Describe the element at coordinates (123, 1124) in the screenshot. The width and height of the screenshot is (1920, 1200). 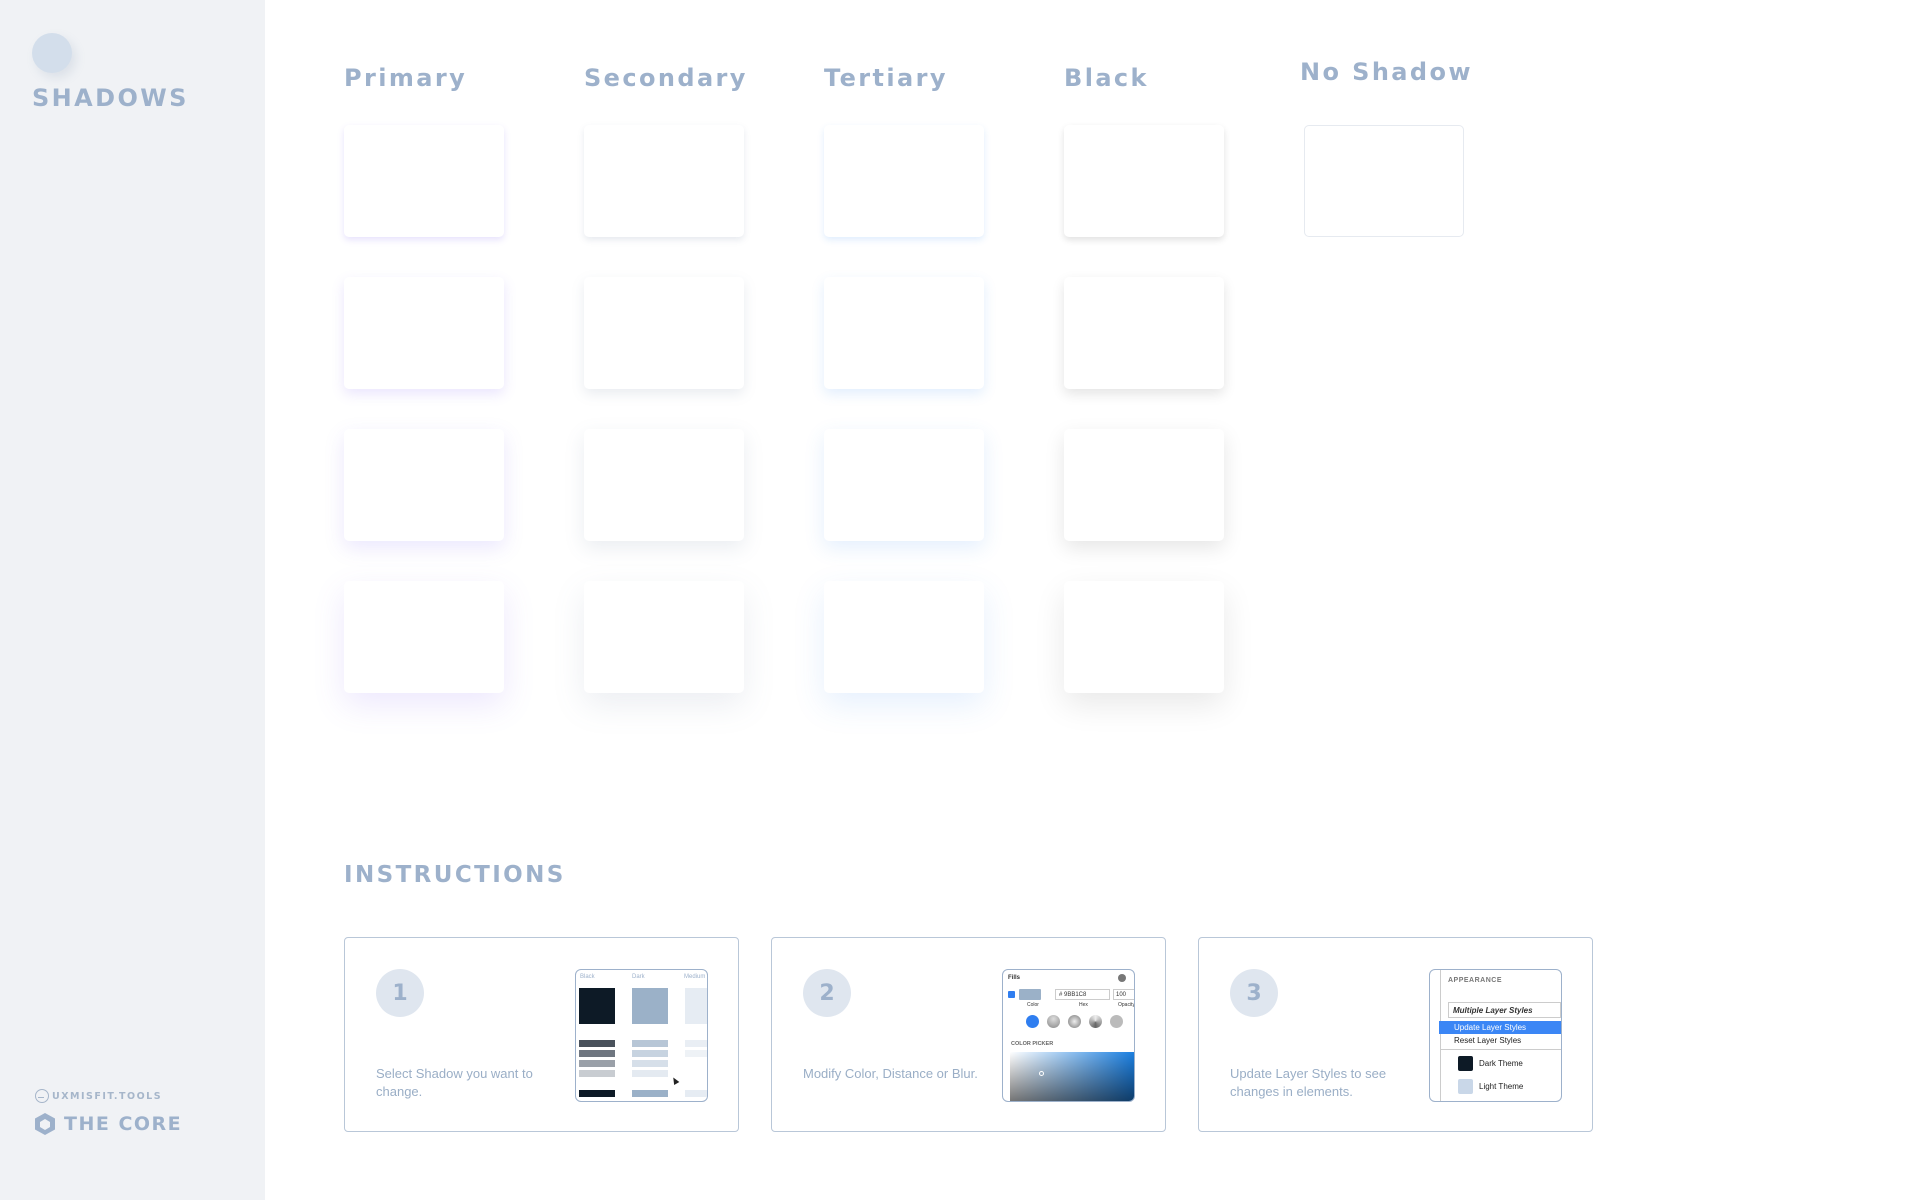
I see `brand-main-label: THE CORE` at that location.